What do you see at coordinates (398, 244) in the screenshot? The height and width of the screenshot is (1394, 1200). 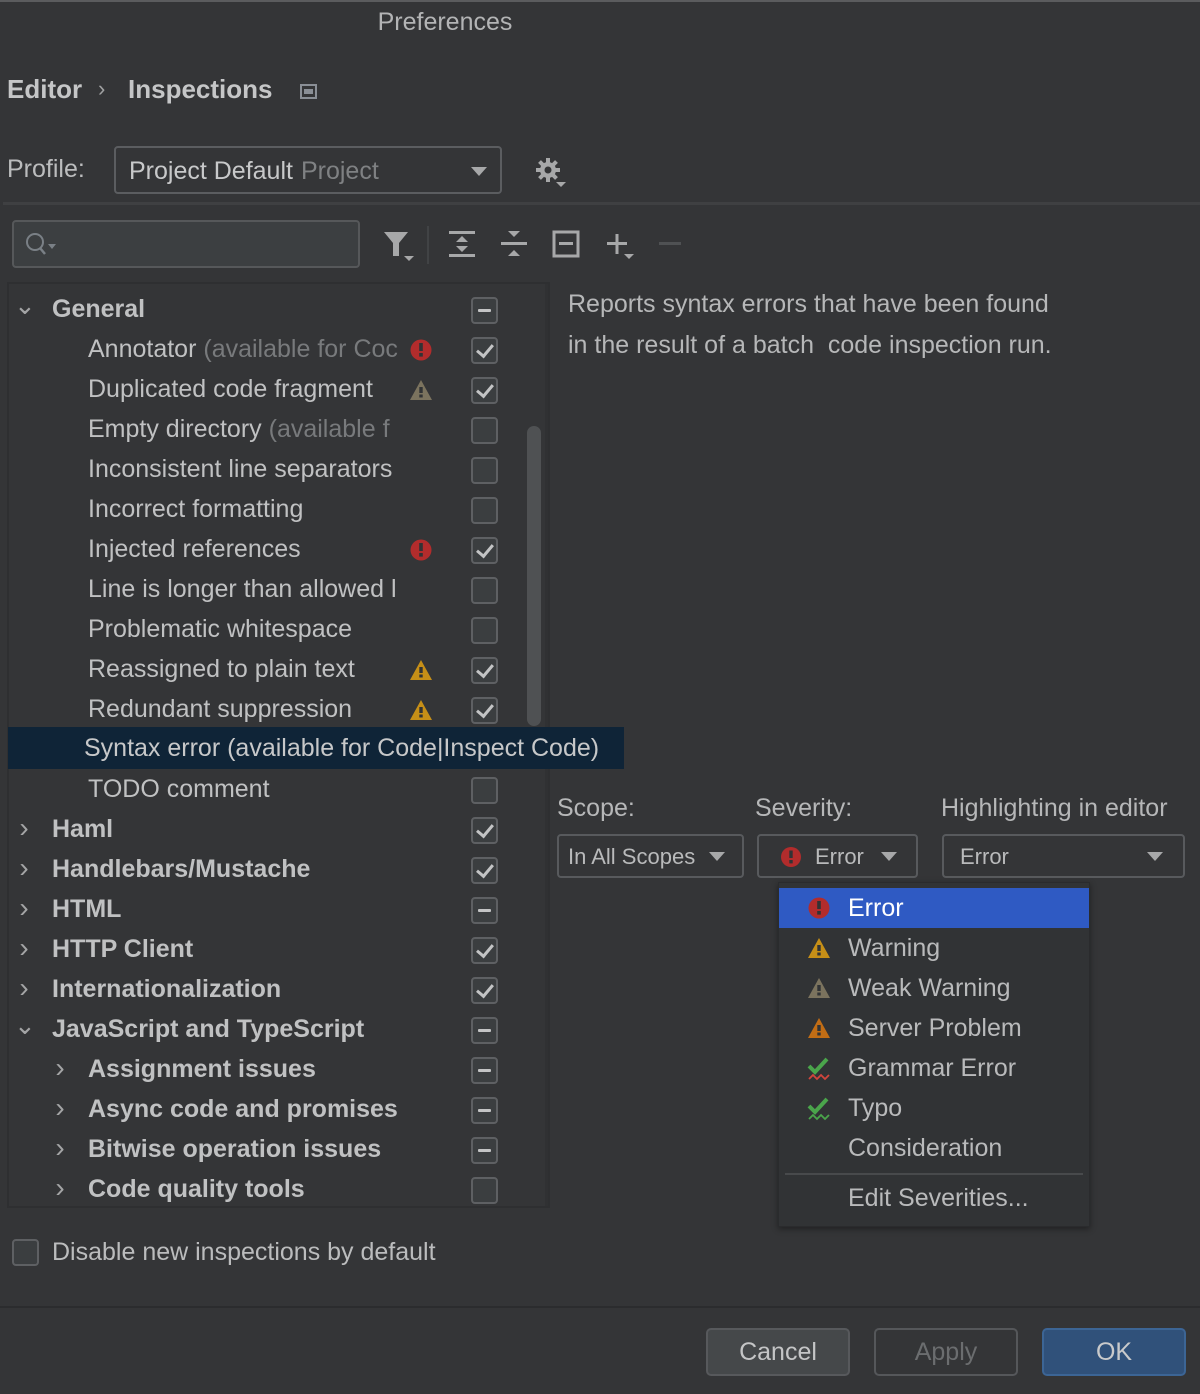 I see `filter-icon` at bounding box center [398, 244].